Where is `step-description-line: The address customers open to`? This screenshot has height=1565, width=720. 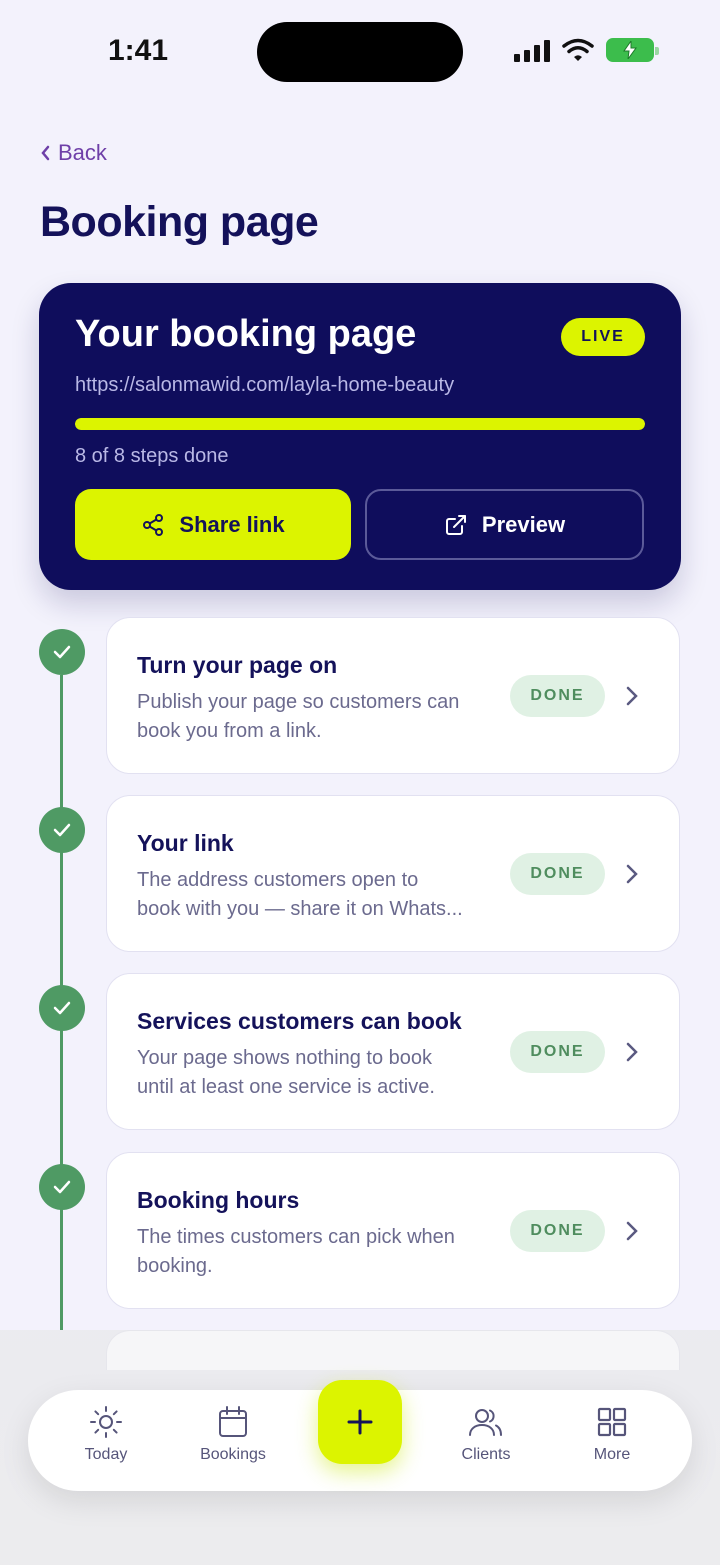
step-description-line: The address customers open to is located at coordinates (278, 880).